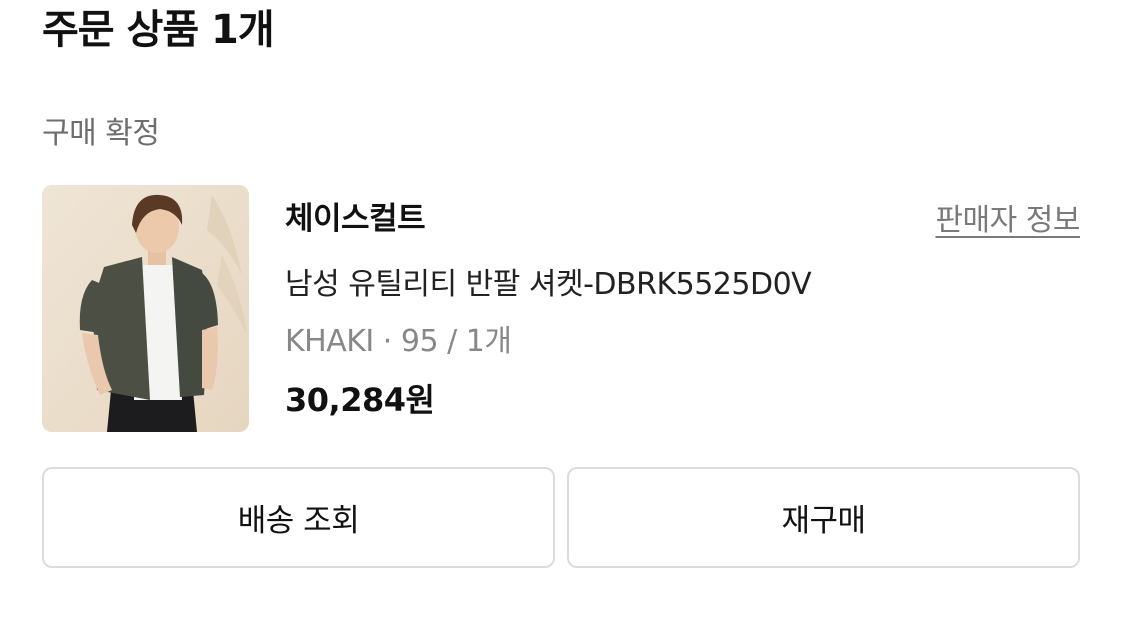 Image resolution: width=1125 pixels, height=619 pixels. What do you see at coordinates (101, 133) in the screenshot?
I see `order-status-label: 구매 확정` at bounding box center [101, 133].